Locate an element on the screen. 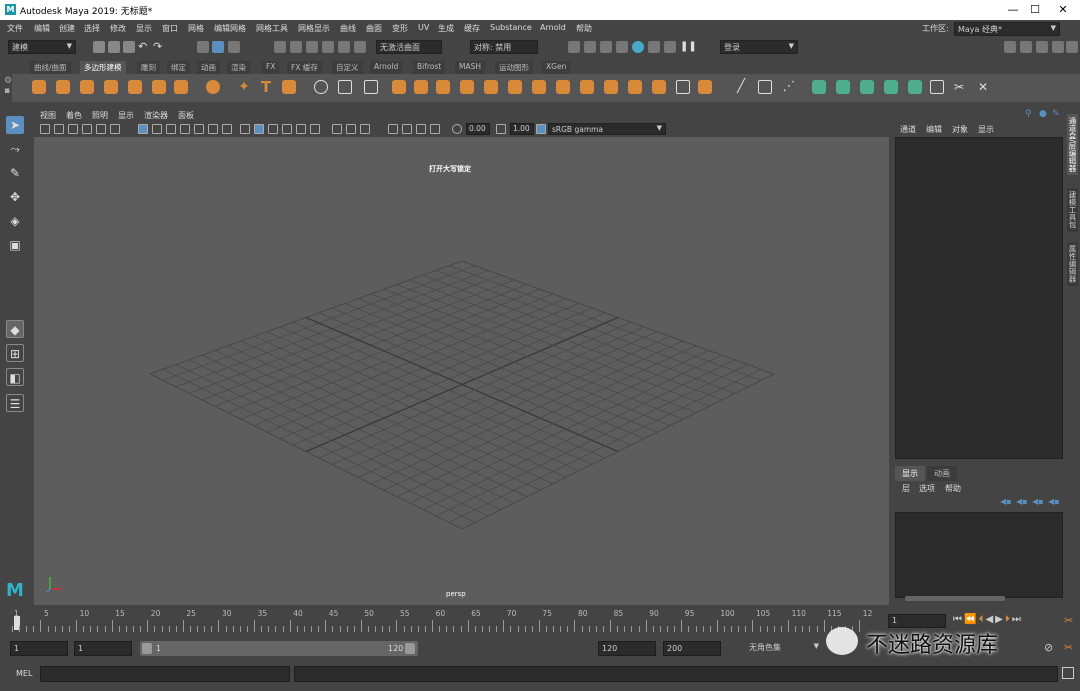 This screenshot has height=691, width=1080. panel-menu-show: 显示 is located at coordinates (126, 115).